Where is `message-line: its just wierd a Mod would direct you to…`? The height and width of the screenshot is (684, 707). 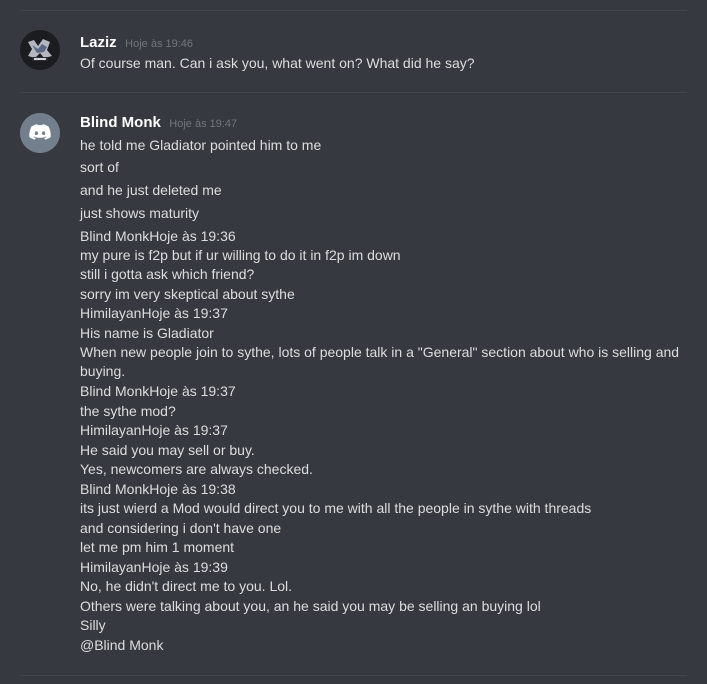
message-line: its just wierd a Mod would direct you to… is located at coordinates (336, 508).